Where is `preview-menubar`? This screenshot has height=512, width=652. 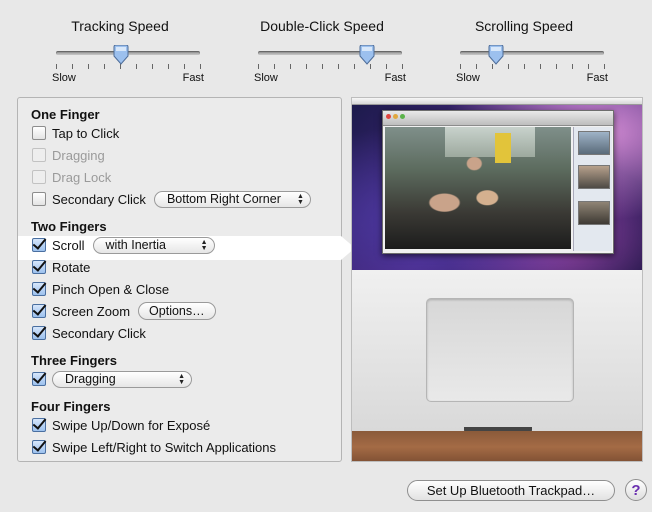 preview-menubar is located at coordinates (497, 101).